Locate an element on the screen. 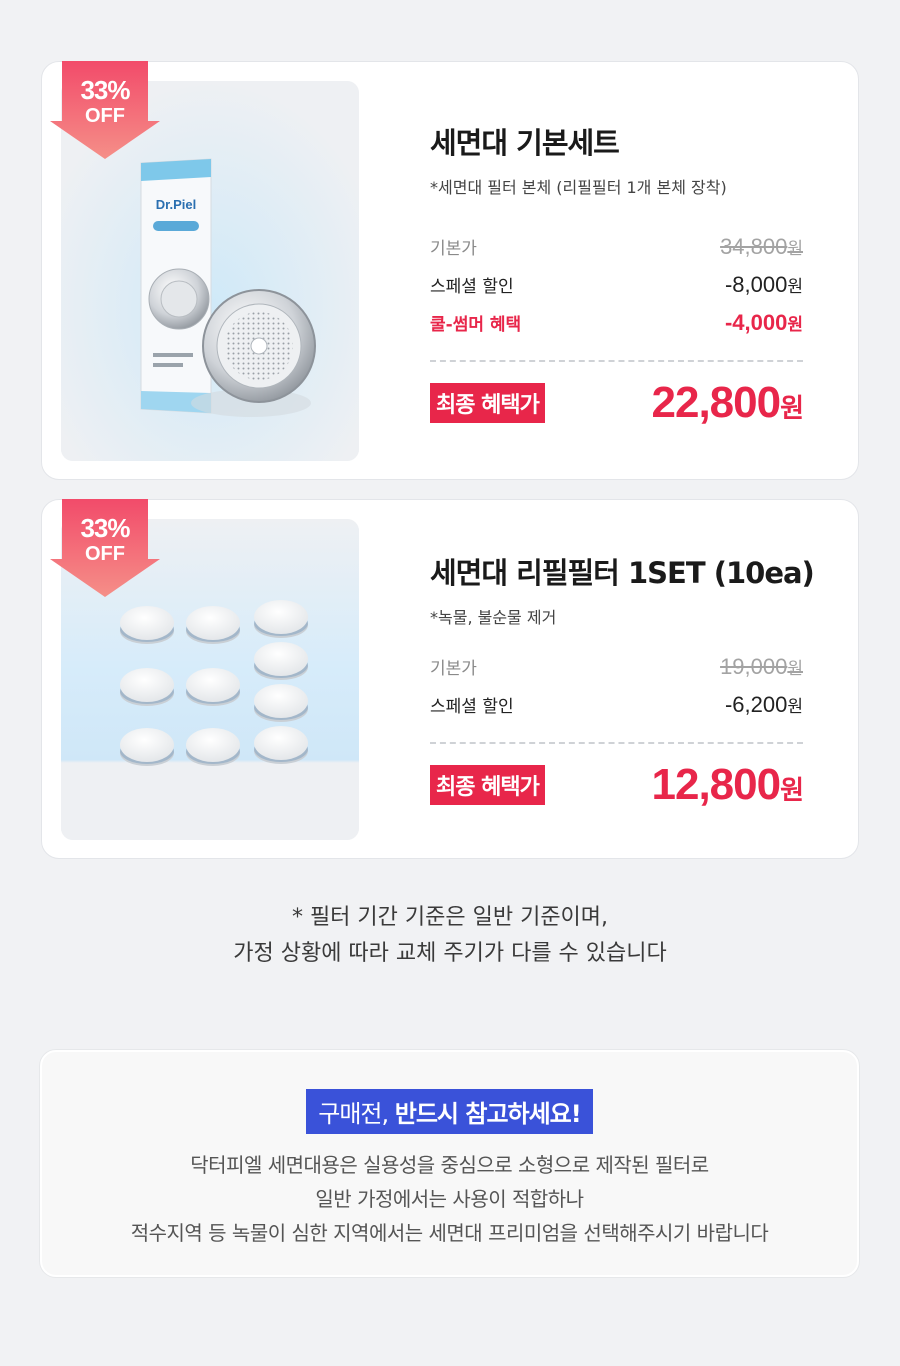 The height and width of the screenshot is (1366, 900). price-row-special-discount: 스페셜 할인 -6,200원 is located at coordinates (616, 711).